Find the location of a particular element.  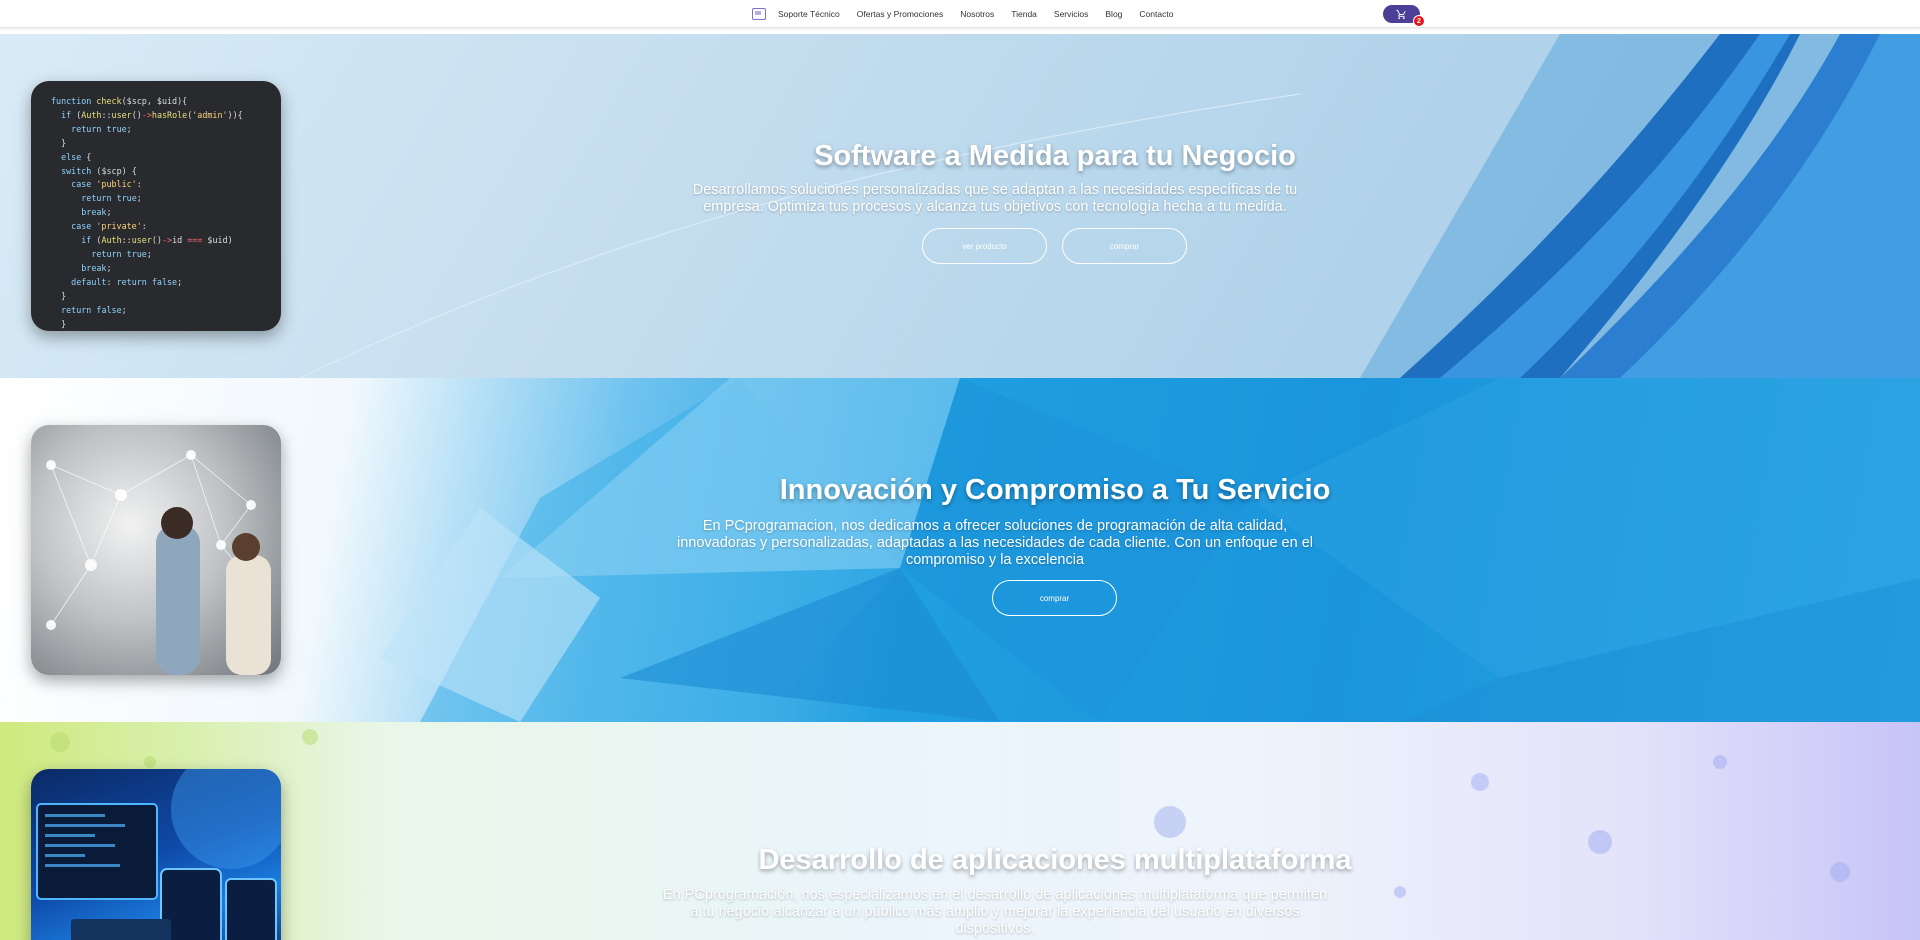

hero-description-line: dispositivos. is located at coordinates (995, 929).